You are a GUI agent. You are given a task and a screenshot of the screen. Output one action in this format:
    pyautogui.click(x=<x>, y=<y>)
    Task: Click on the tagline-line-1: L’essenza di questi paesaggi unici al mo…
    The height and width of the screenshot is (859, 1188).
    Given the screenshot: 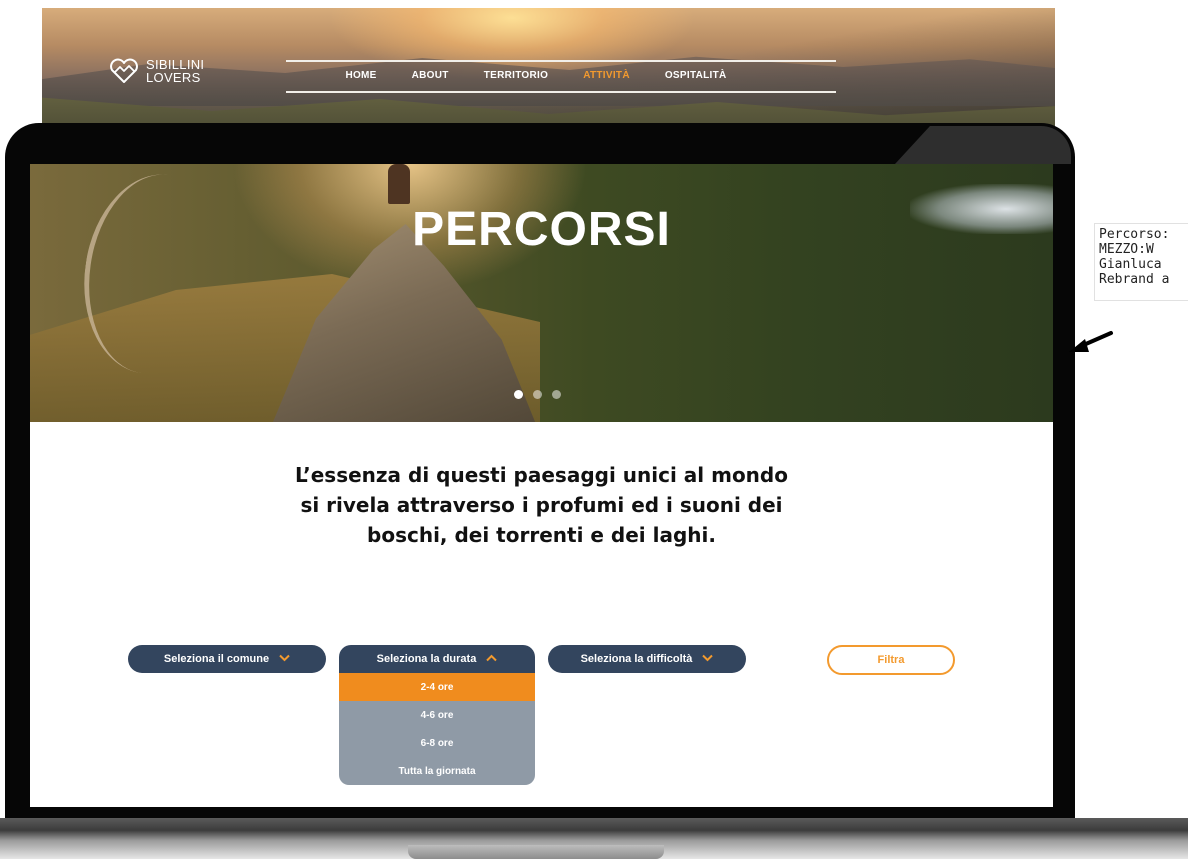 What is the action you would take?
    pyautogui.click(x=541, y=475)
    